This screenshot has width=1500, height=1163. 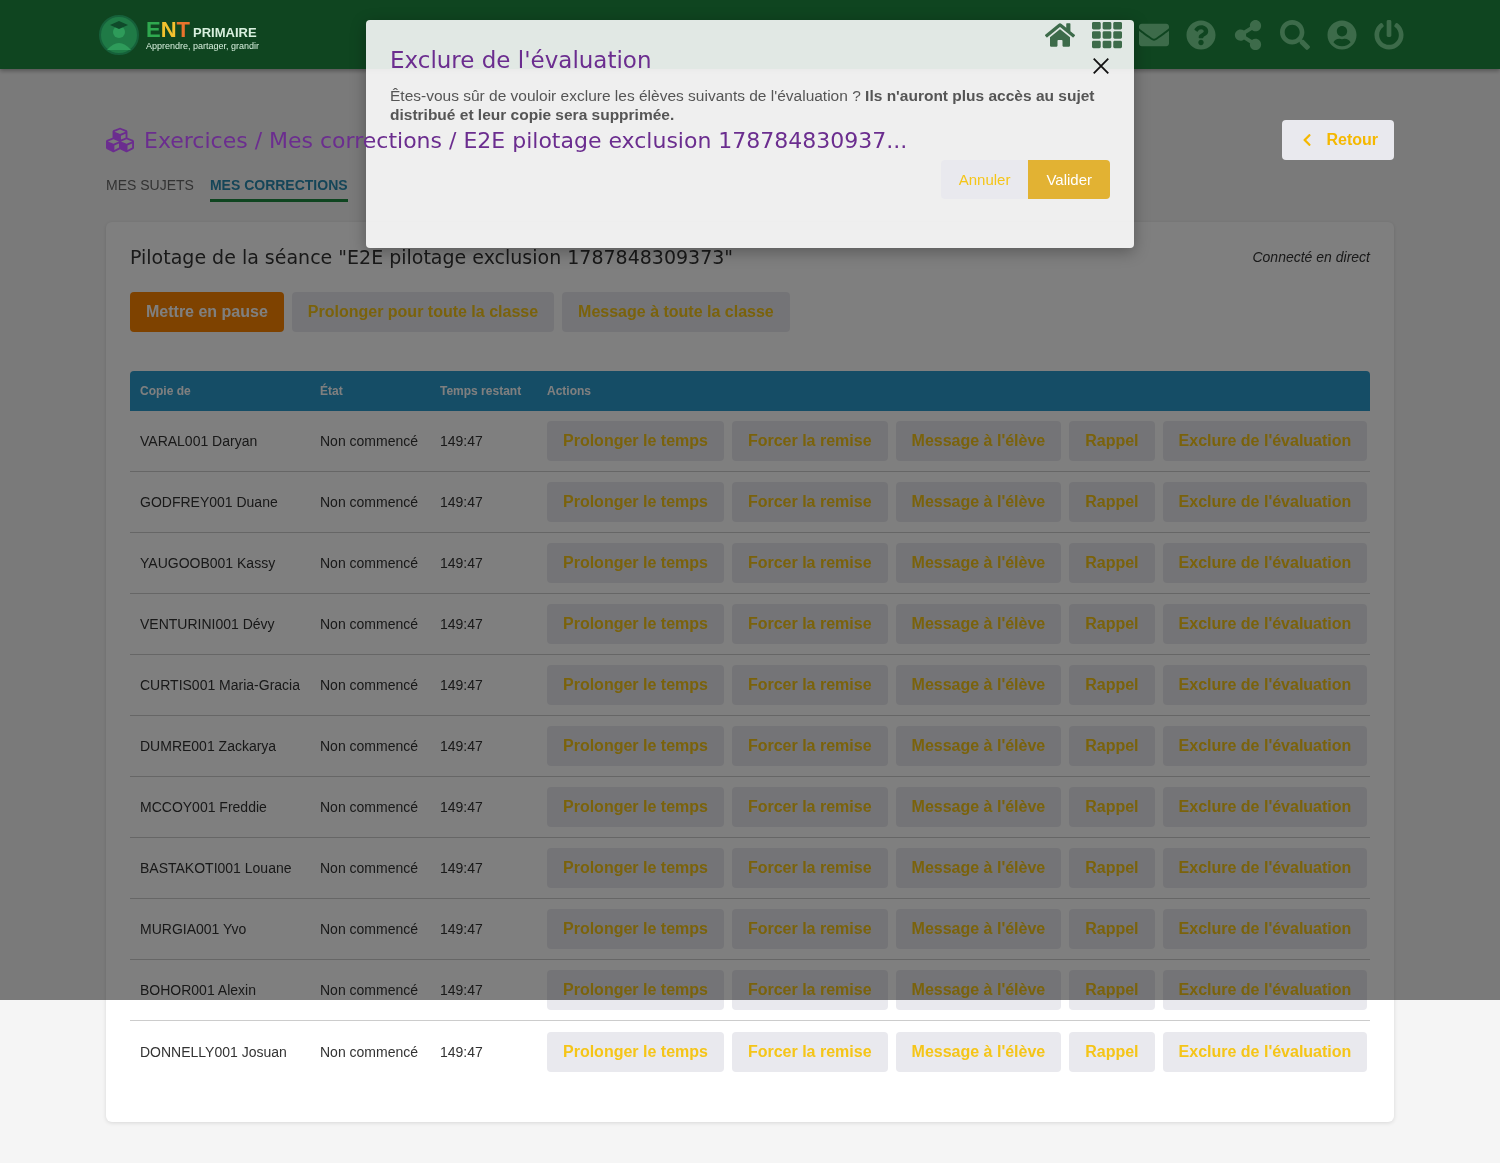 I want to click on cancel-button: Annuler, so click(x=984, y=179).